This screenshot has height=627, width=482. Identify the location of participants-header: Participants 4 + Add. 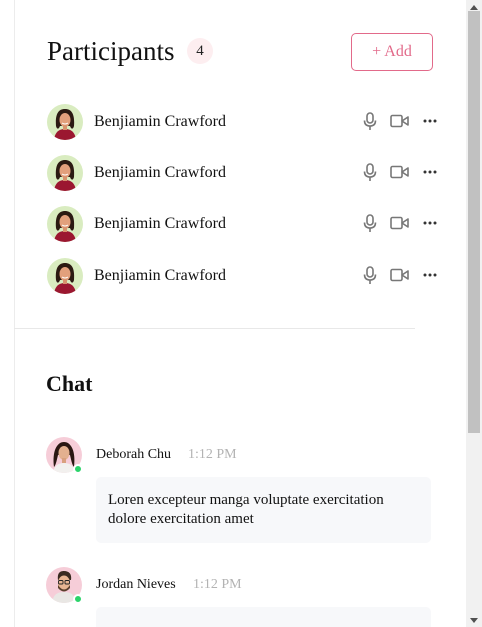
(240, 53).